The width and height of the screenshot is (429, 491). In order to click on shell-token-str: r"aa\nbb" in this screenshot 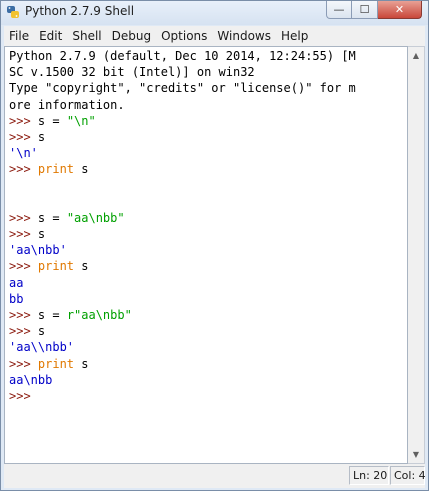, I will do `click(99, 315)`.